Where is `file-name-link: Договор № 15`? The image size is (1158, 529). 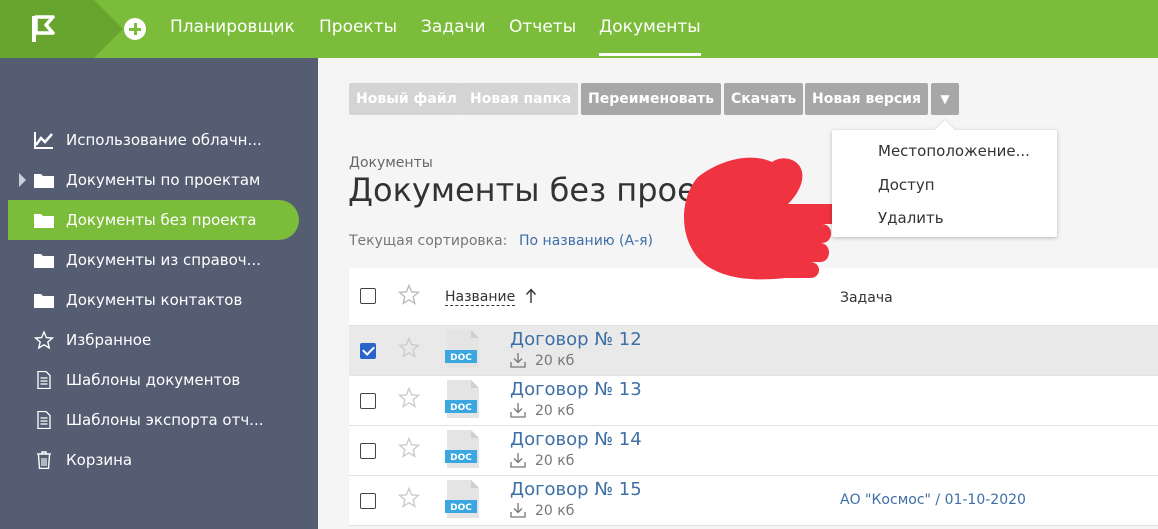
file-name-link: Договор № 15 is located at coordinates (576, 489).